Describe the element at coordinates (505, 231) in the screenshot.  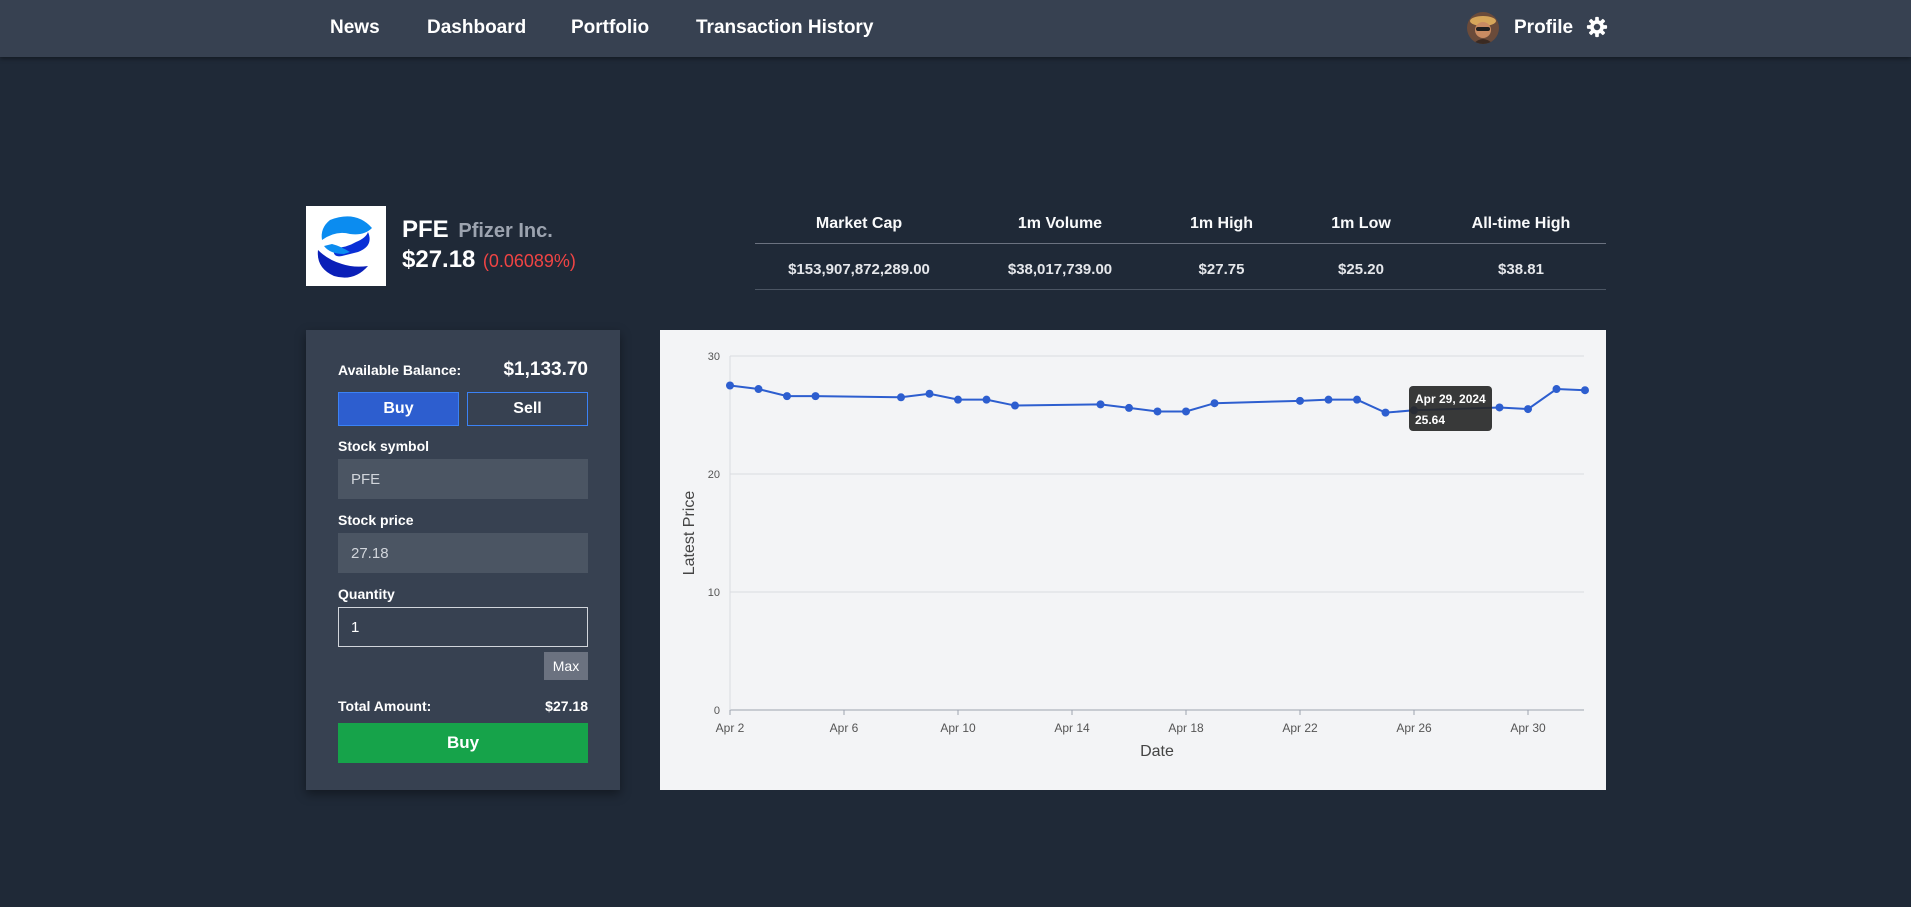
I see `company-name: Pfizer Inc.` at that location.